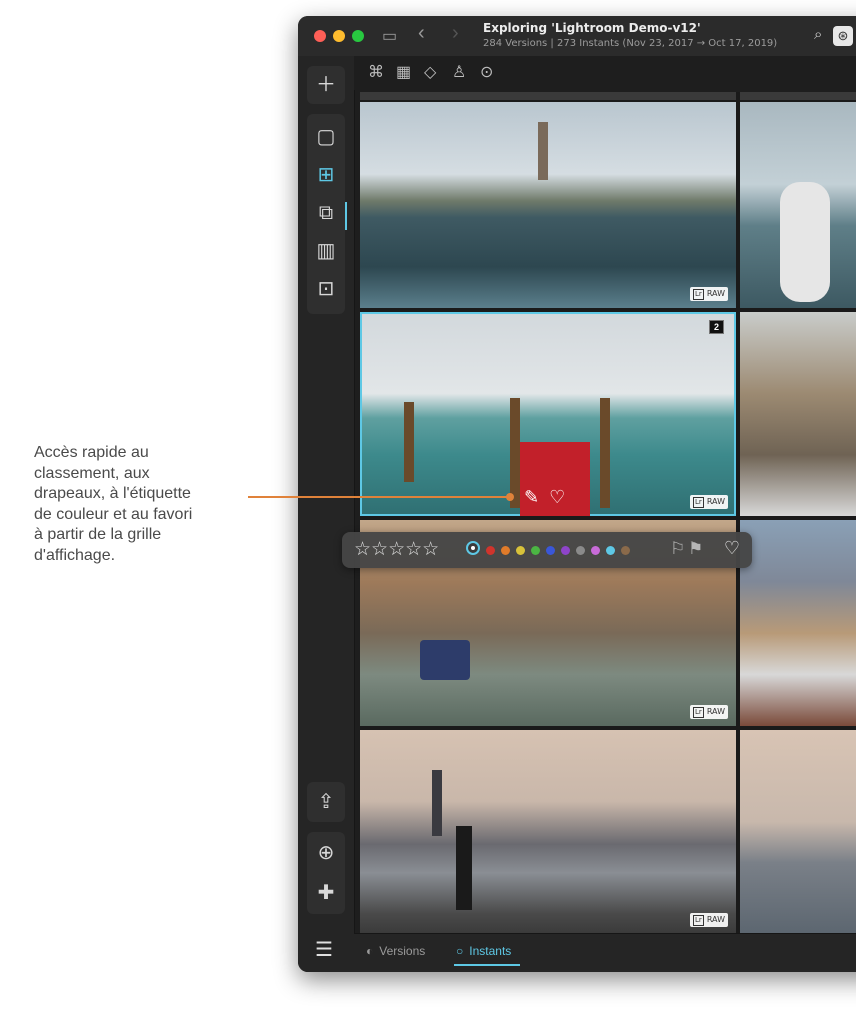 This screenshot has width=856, height=1024. I want to click on star-rating: ☆☆☆☆☆, so click(396, 549).